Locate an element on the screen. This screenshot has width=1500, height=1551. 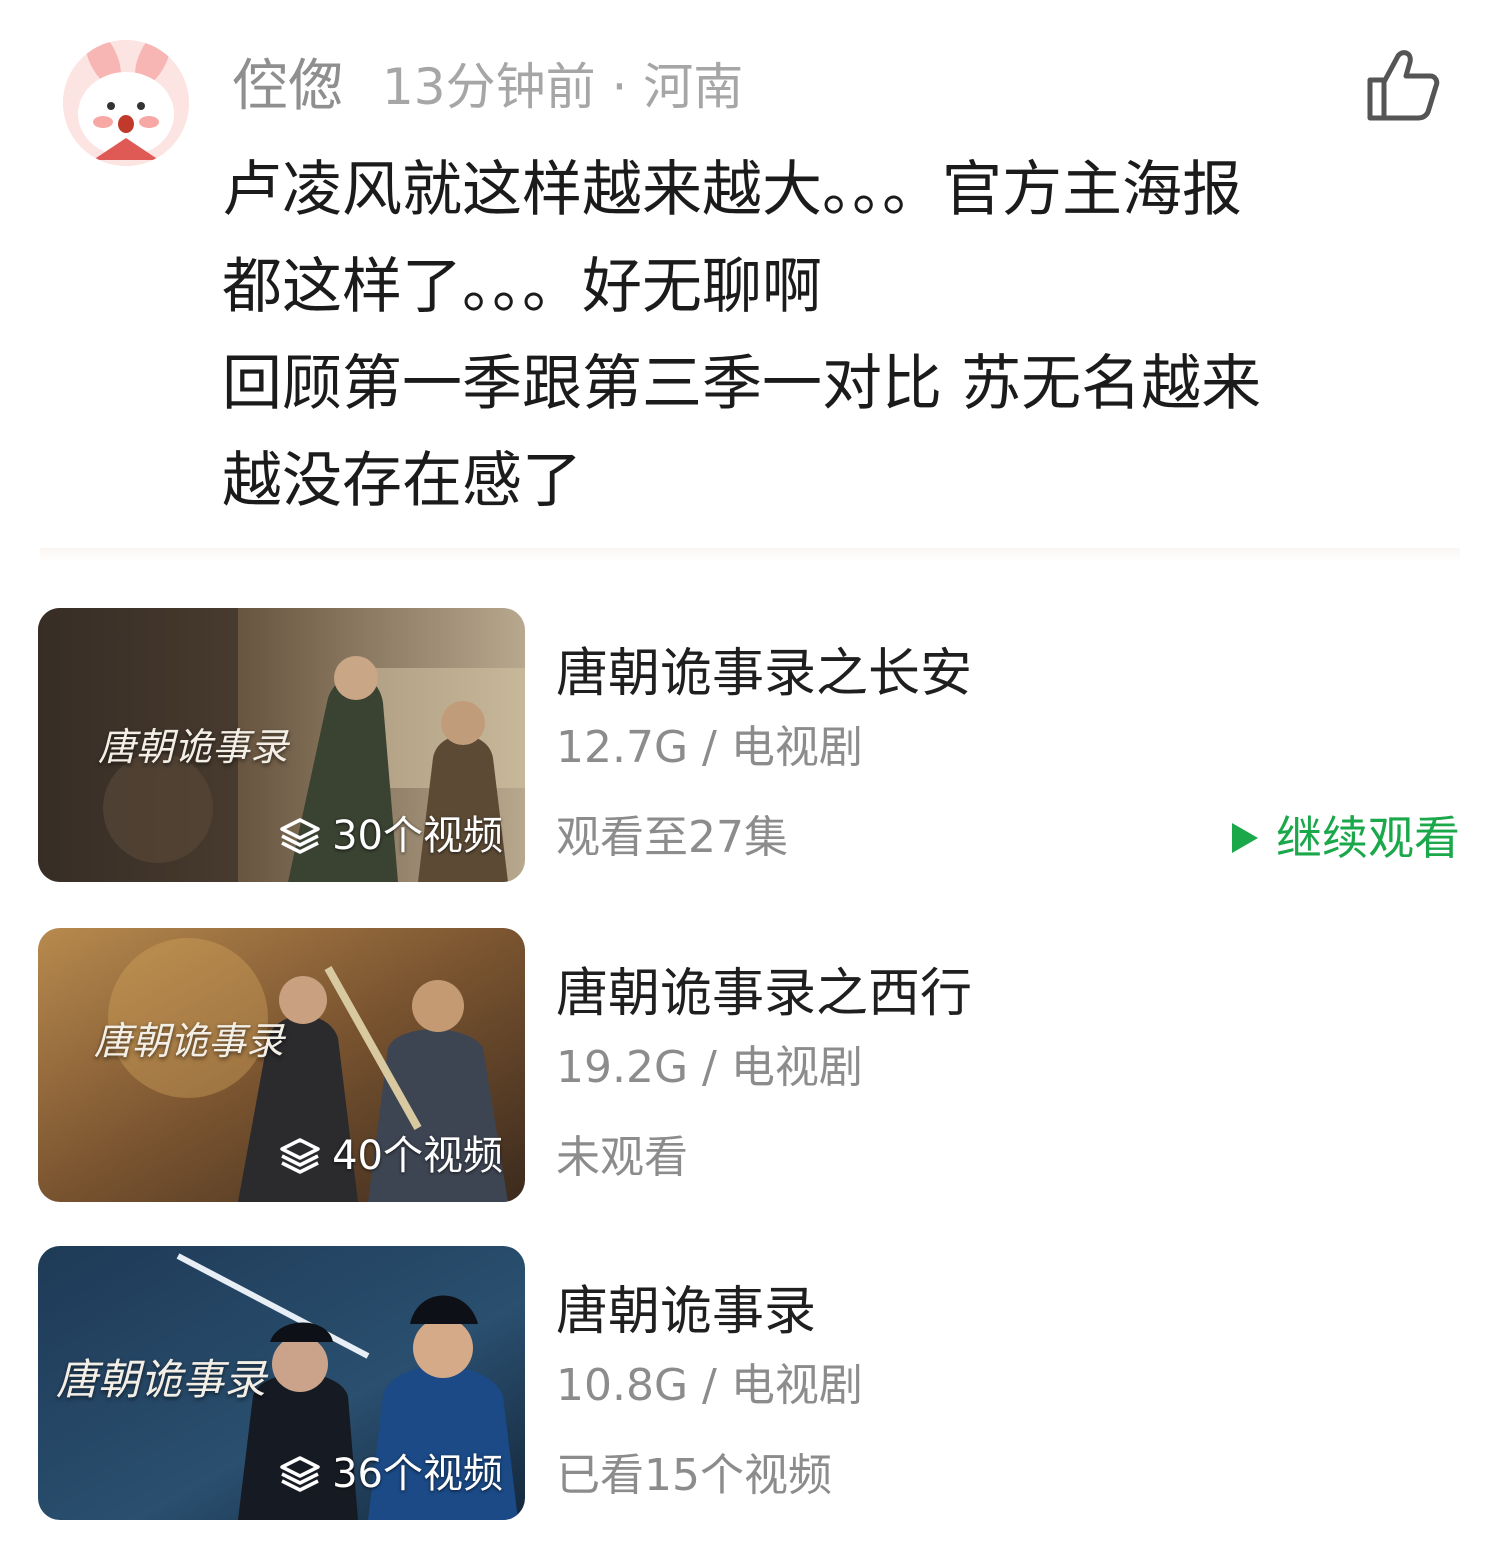
video-count-badge: 36个视频 is located at coordinates (390, 1474).